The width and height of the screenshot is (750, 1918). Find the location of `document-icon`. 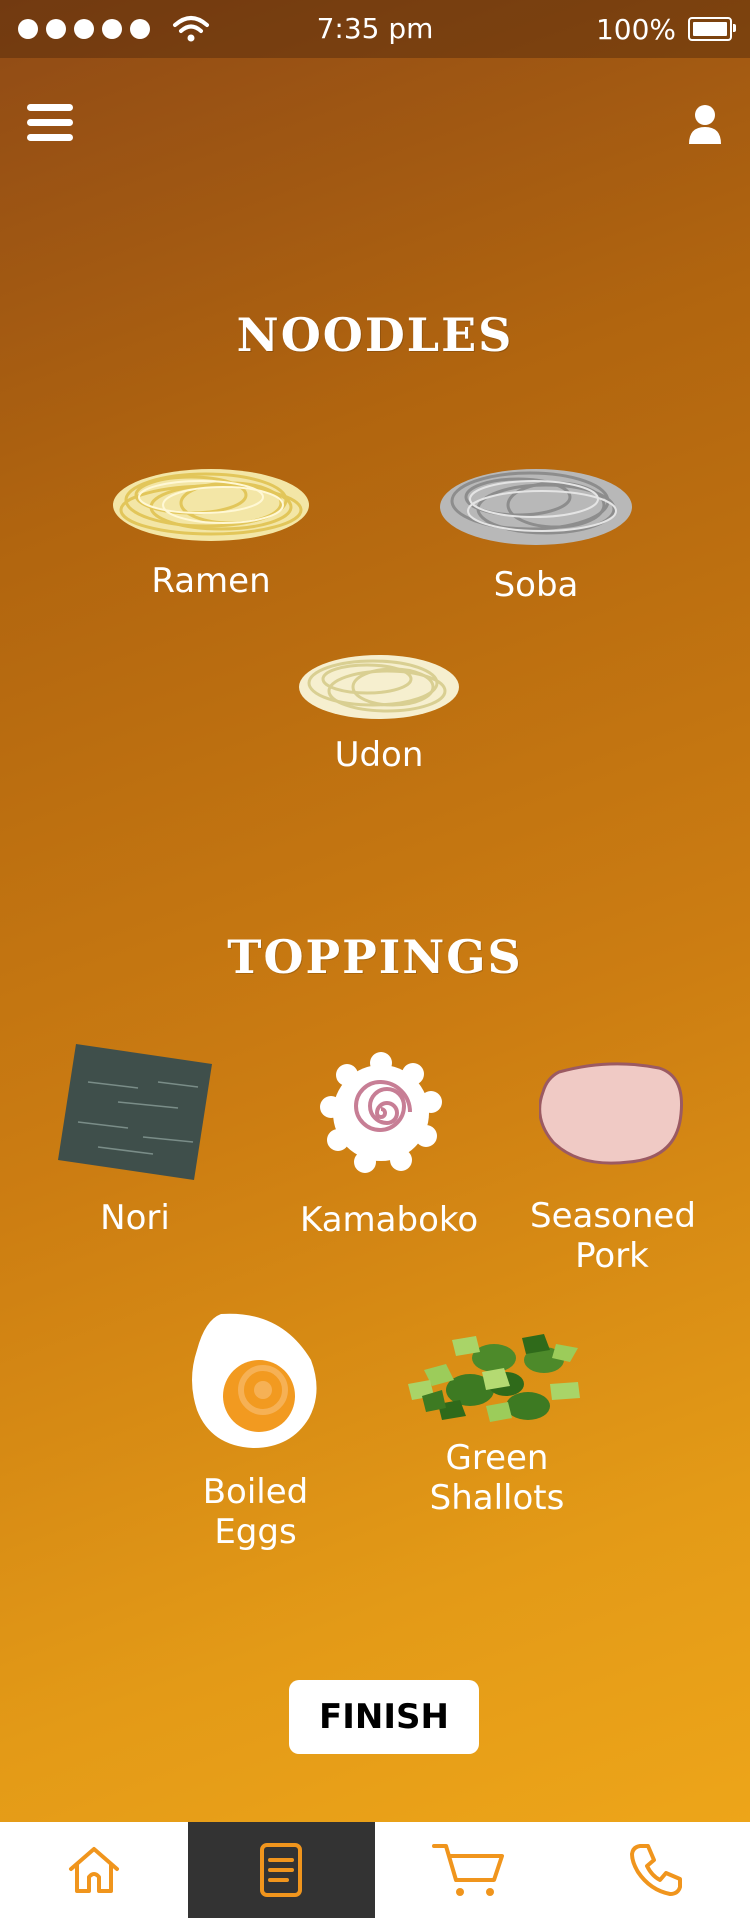

document-icon is located at coordinates (281, 1870).